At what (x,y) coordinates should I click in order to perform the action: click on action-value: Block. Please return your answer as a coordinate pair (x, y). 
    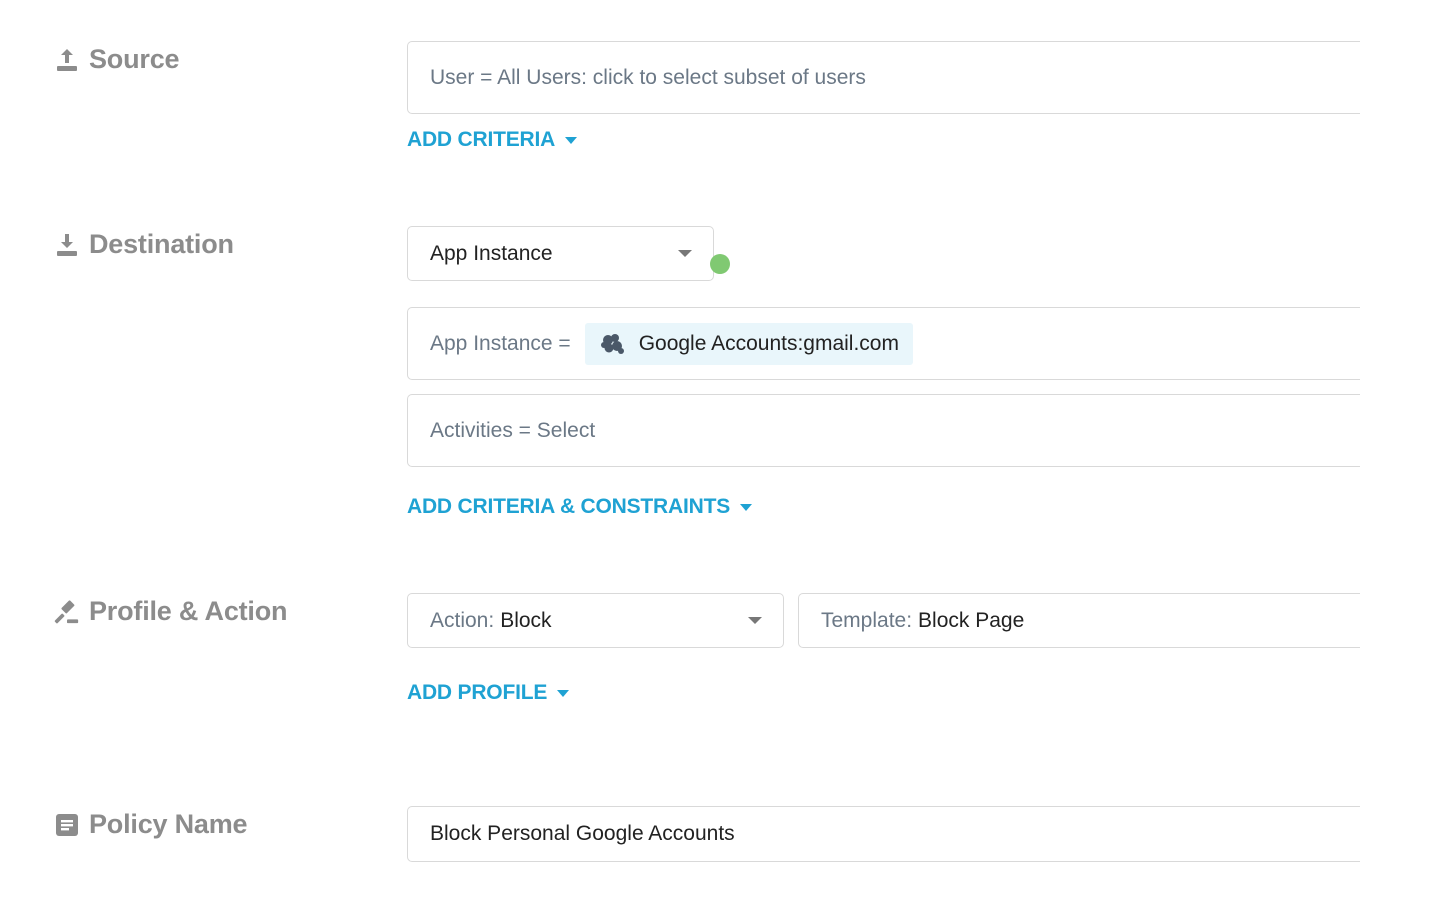
    Looking at the image, I should click on (526, 620).